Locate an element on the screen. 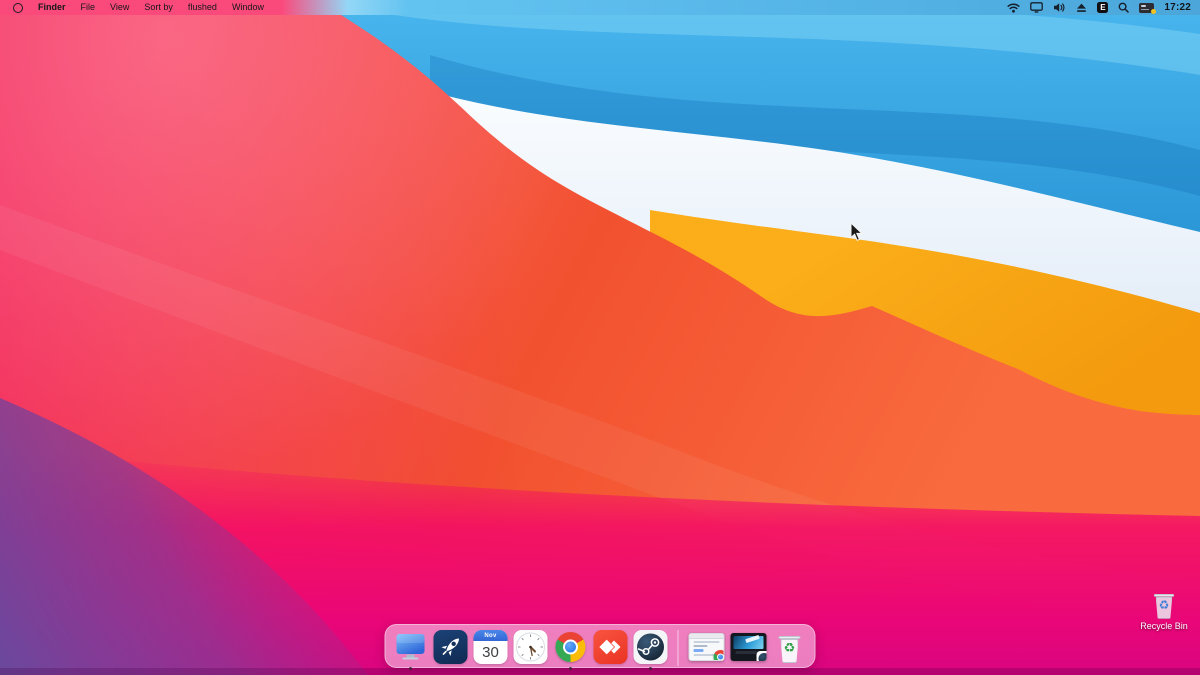 The height and width of the screenshot is (675, 1200). dock-item-trash: ♻ is located at coordinates (790, 647).